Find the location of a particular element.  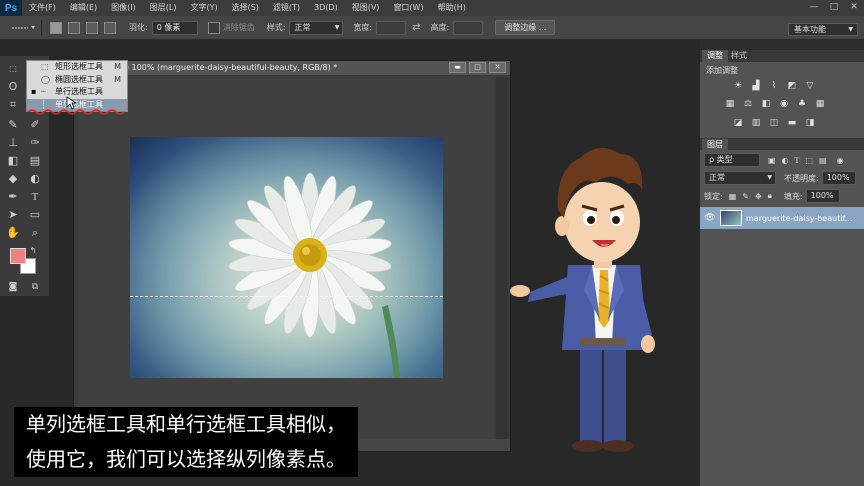

maximize-button: □ is located at coordinates (834, 8).